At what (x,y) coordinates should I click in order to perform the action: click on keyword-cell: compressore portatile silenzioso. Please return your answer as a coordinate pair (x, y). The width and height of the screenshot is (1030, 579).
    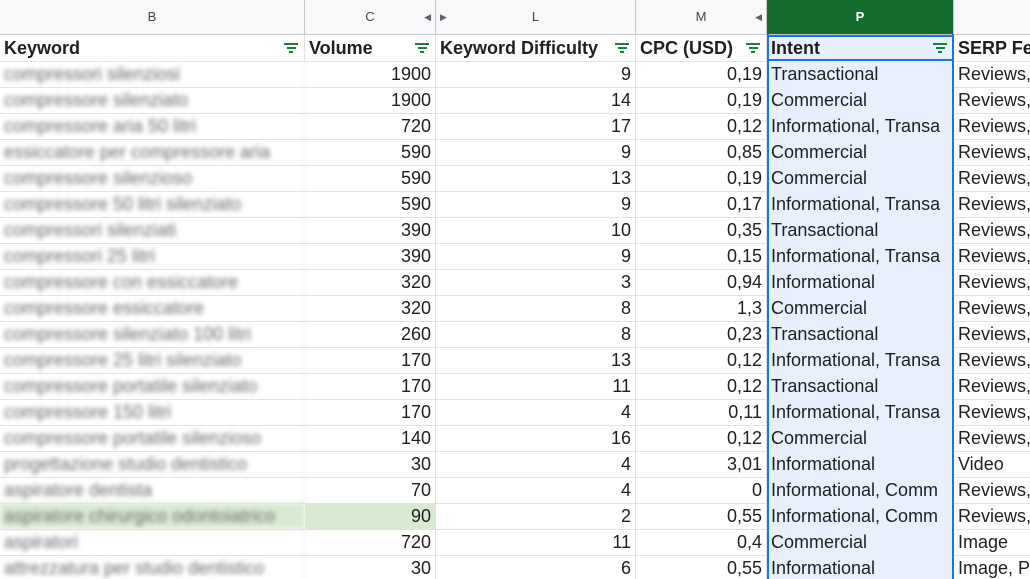
    Looking at the image, I should click on (152, 438).